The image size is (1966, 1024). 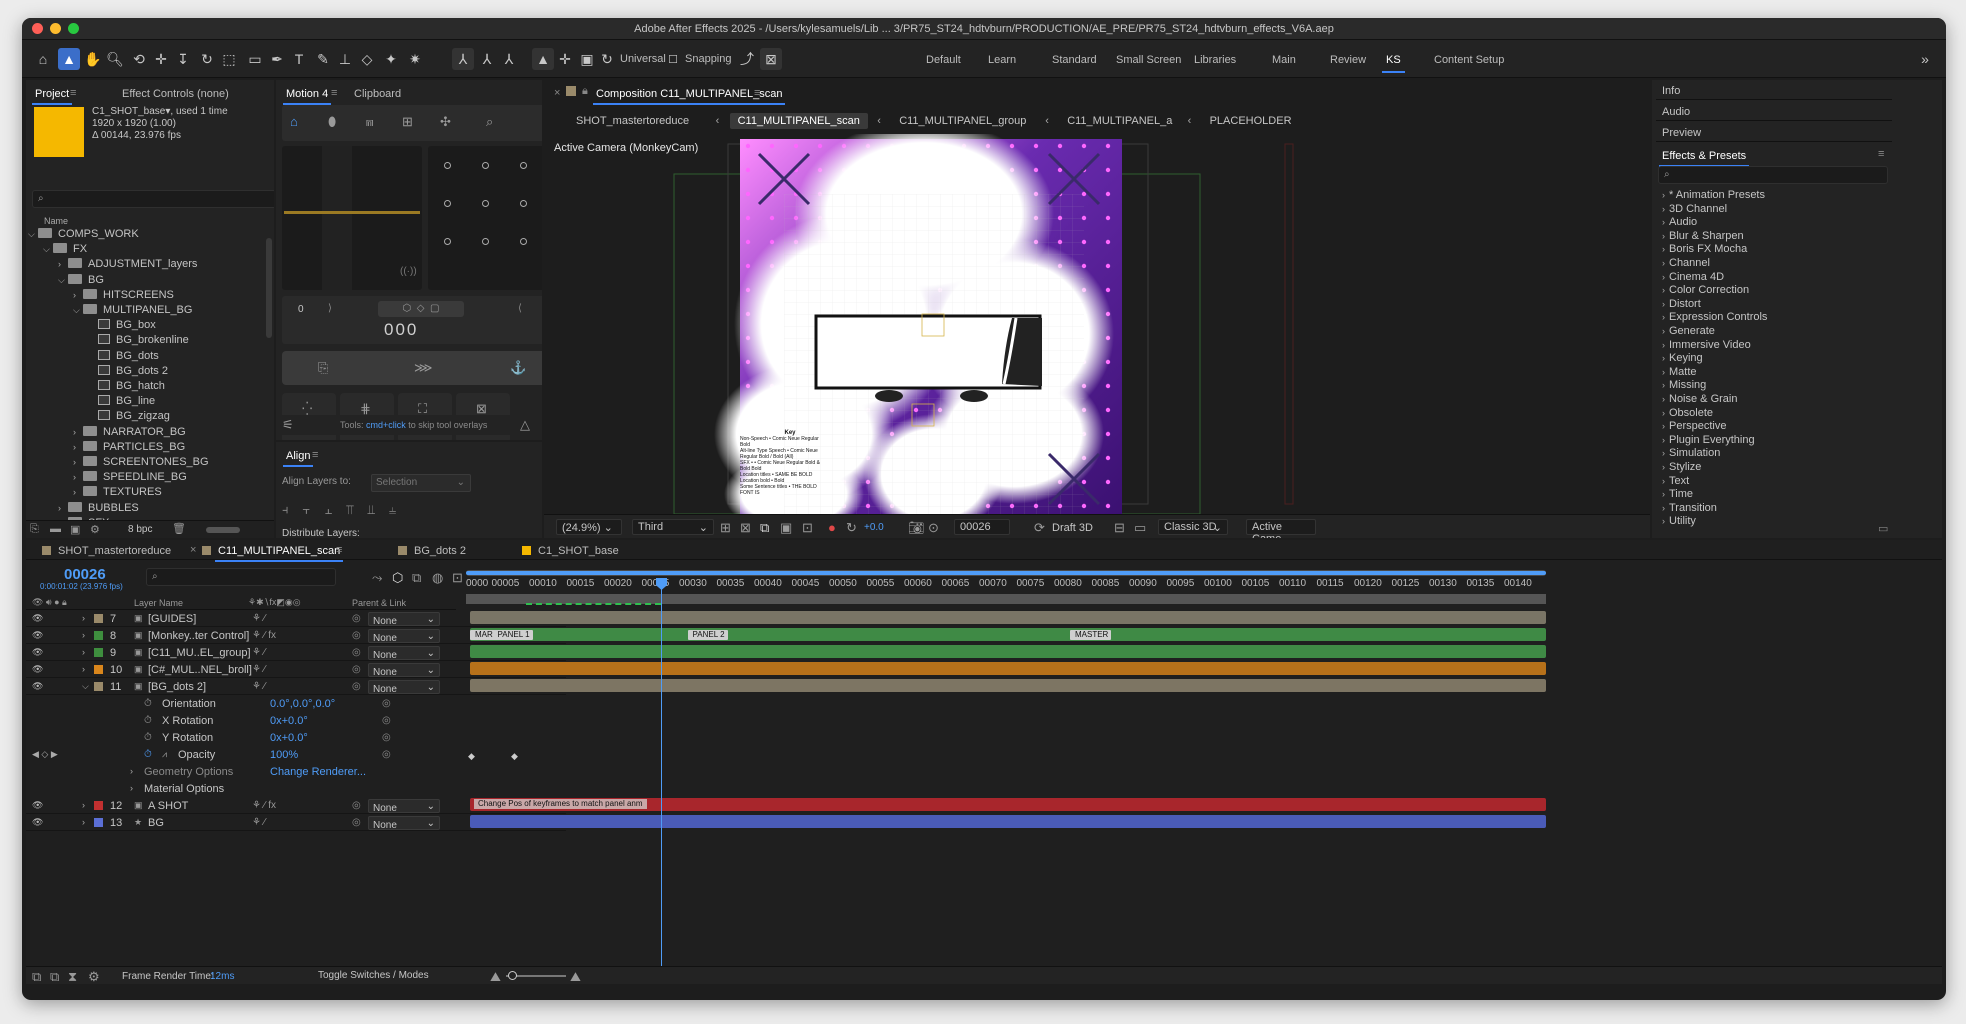 I want to click on chevron-left-icon: ⟨, so click(x=520, y=308).